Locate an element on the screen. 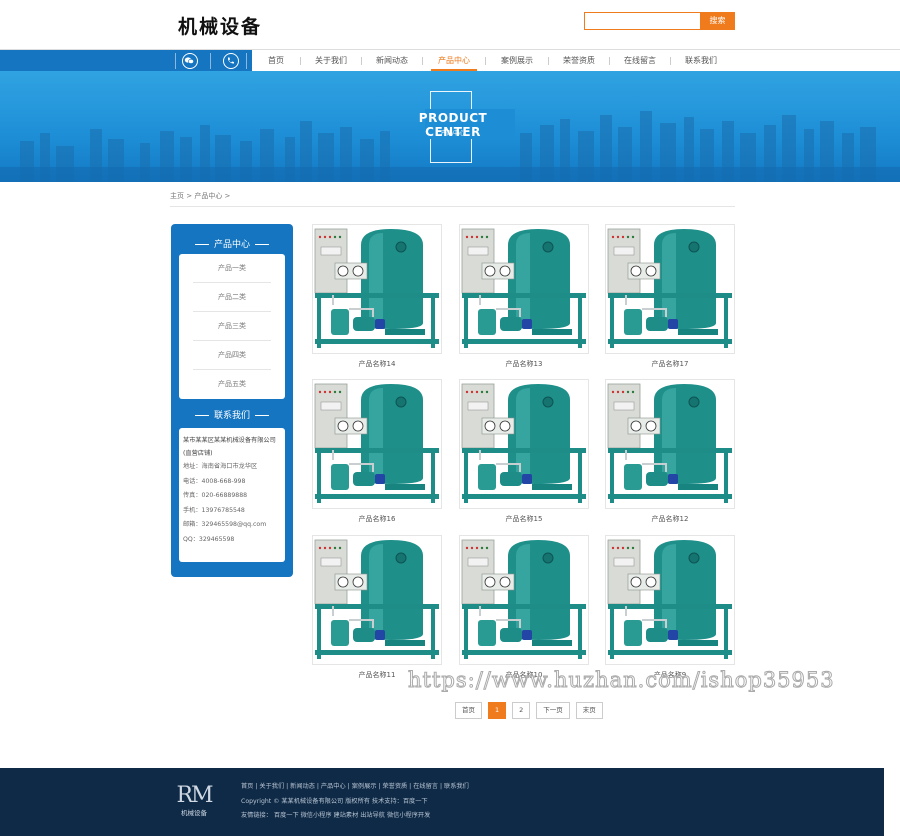  banner-subtitle: 产品中心 is located at coordinates (452, 133).